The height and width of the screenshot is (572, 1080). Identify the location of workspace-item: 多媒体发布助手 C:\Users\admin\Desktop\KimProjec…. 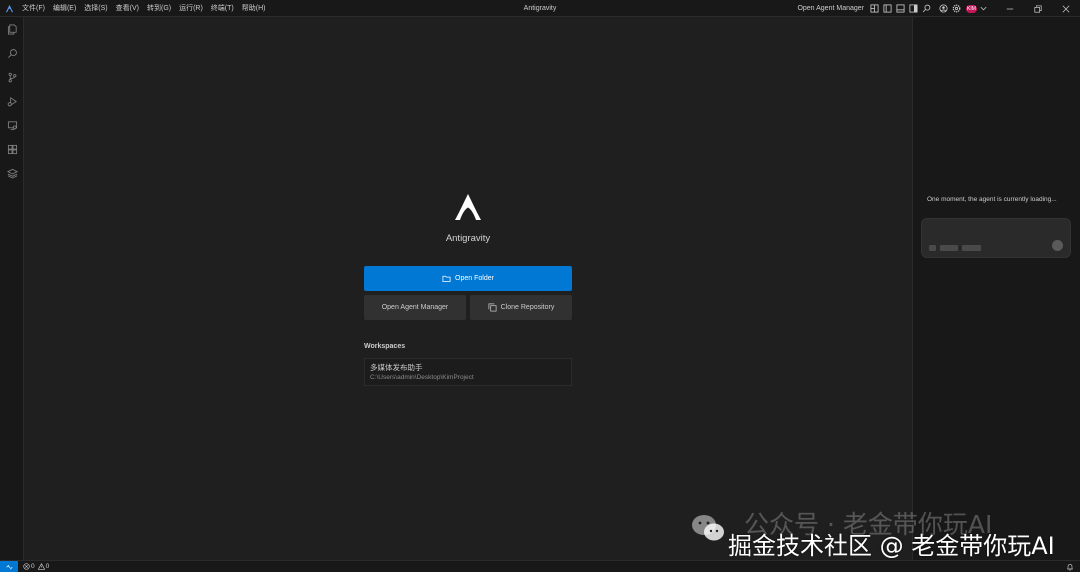
(468, 372).